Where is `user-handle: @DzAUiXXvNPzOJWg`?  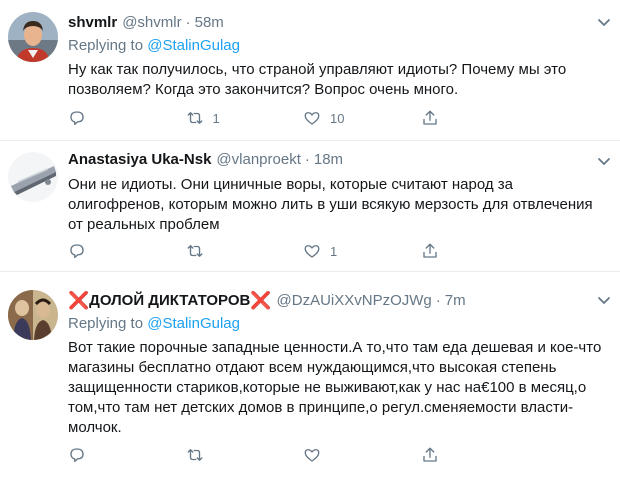 user-handle: @DzAUiXXvNPzOJWg is located at coordinates (354, 301).